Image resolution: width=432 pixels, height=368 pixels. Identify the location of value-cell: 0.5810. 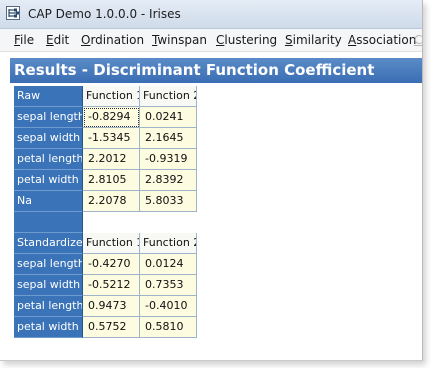
(168, 327).